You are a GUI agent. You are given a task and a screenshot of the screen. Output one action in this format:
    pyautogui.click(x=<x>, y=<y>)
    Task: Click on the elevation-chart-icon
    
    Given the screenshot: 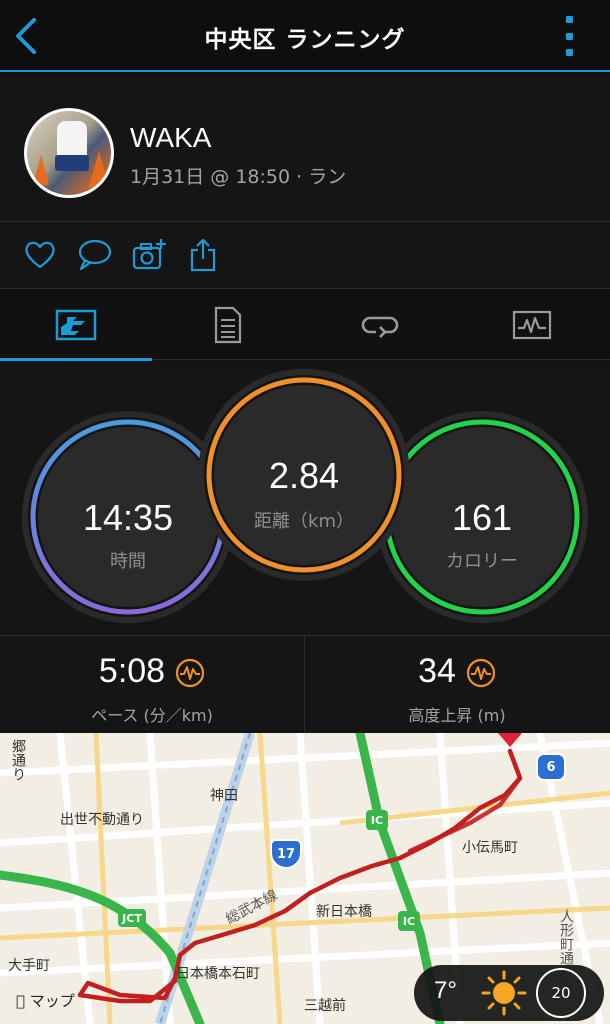 What is the action you would take?
    pyautogui.click(x=481, y=673)
    